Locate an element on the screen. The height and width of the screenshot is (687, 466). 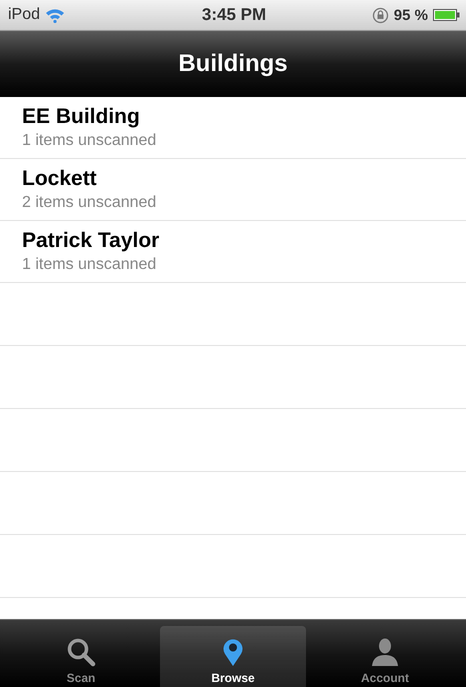
unscanned-count: 2 items unscanned is located at coordinates (90, 203).